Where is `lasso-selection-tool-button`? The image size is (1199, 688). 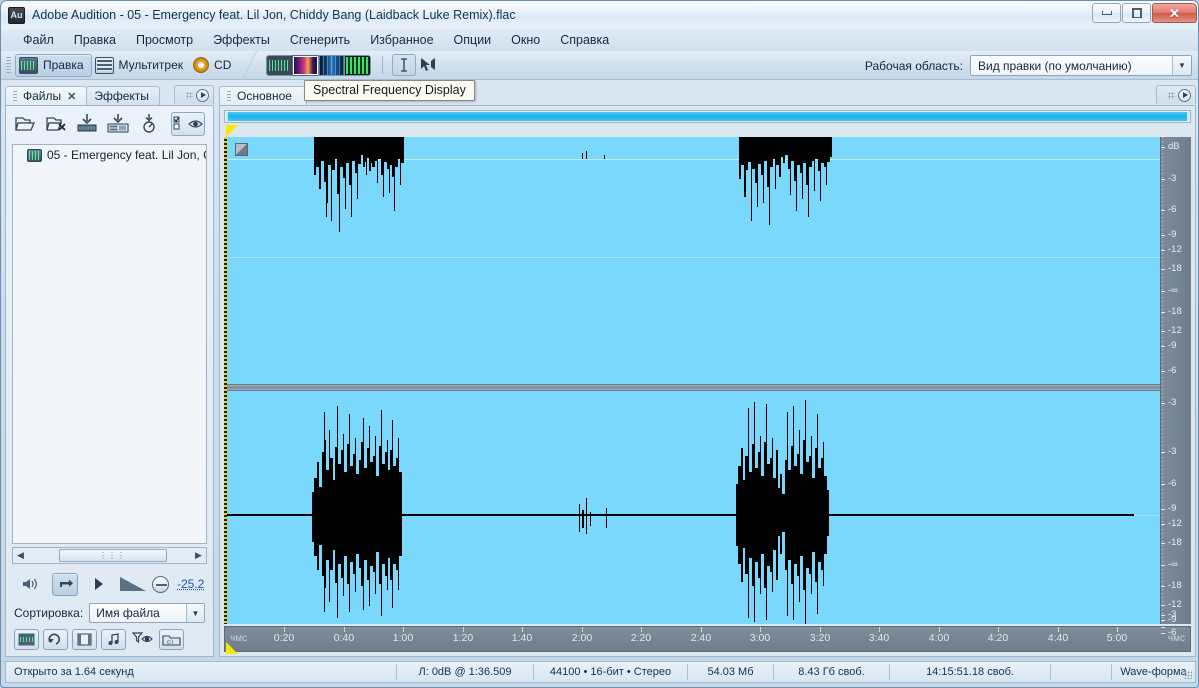 lasso-selection-tool-button is located at coordinates (428, 65).